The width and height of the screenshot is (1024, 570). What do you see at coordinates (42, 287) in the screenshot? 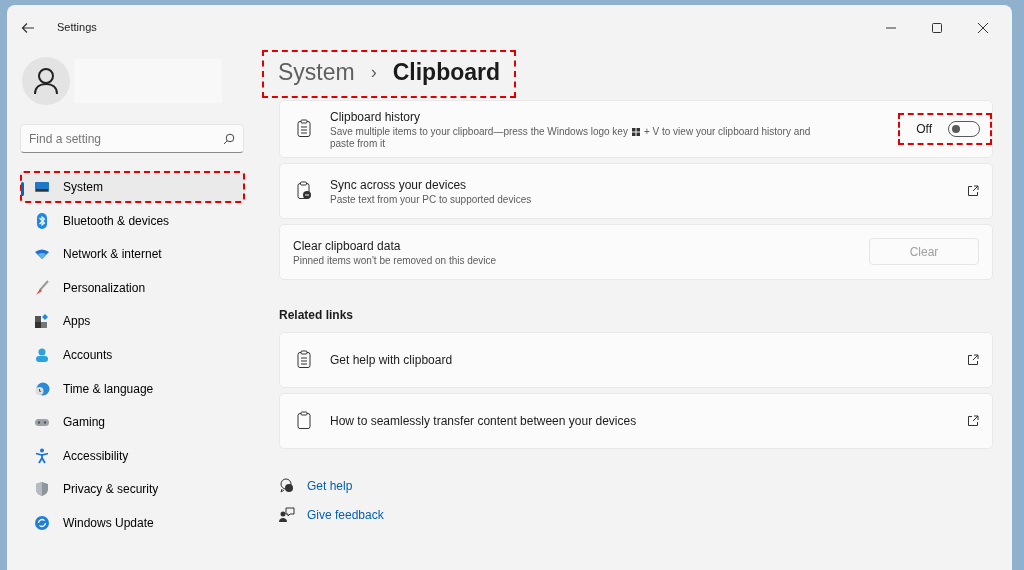
I see `brush-icon` at bounding box center [42, 287].